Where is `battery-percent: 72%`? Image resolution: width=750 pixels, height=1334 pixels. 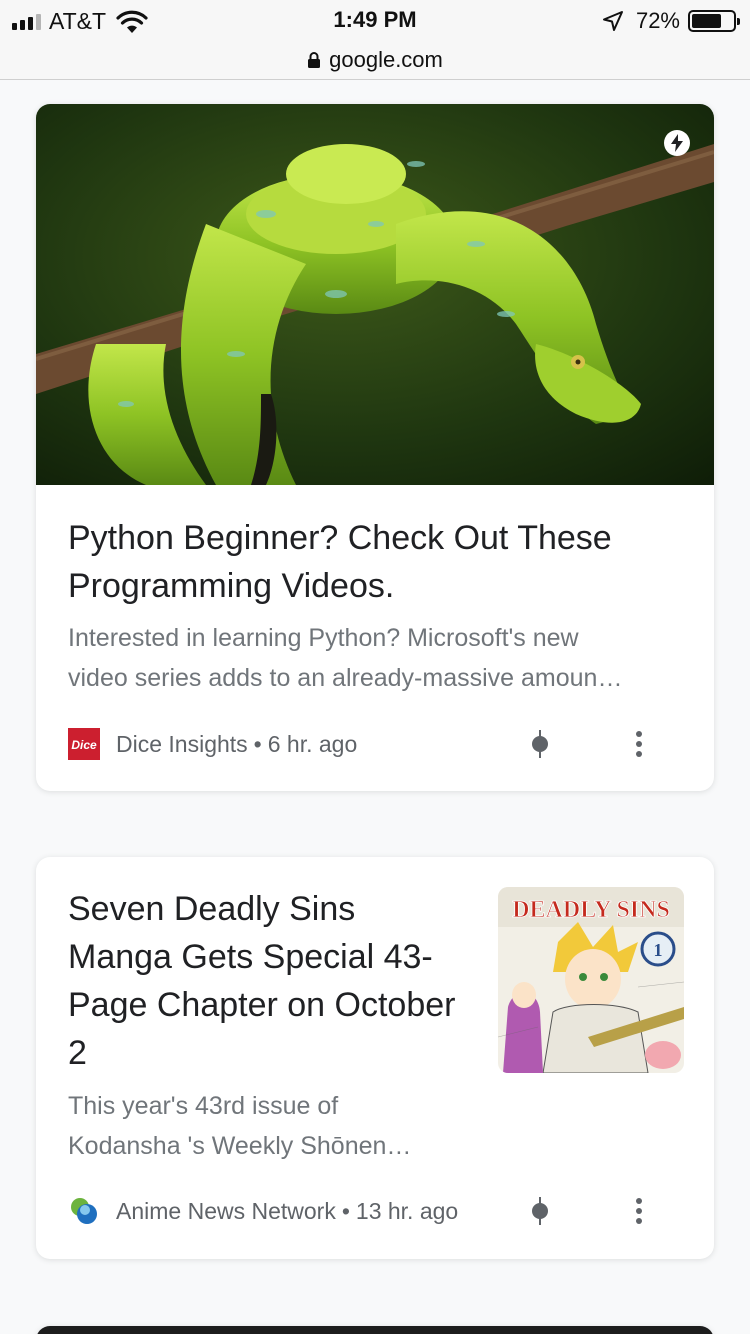
battery-percent: 72% is located at coordinates (657, 20).